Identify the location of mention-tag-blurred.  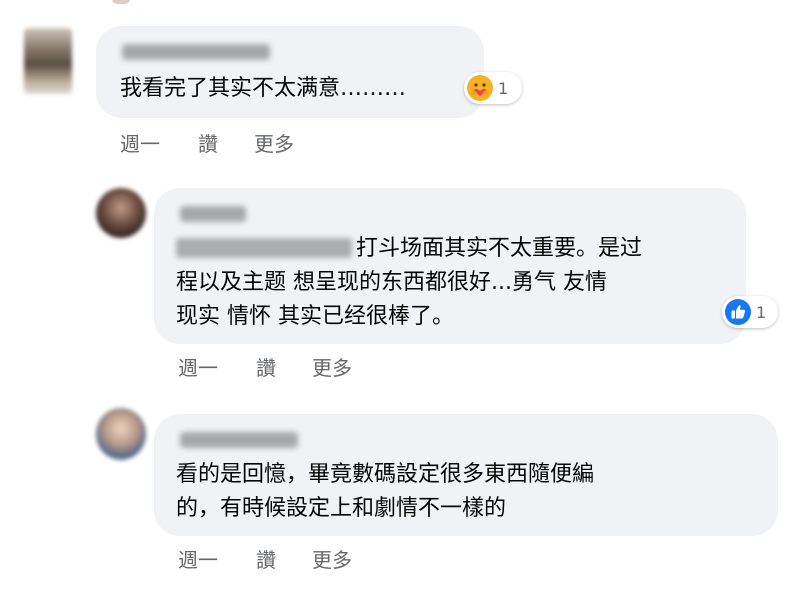
(264, 248).